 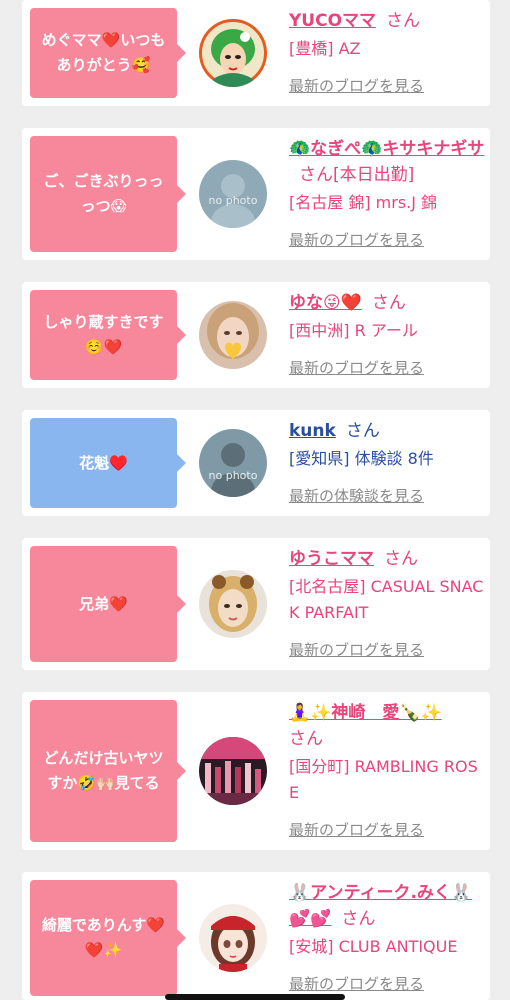 I want to click on author-name-link: YUCOママ, so click(x=332, y=21).